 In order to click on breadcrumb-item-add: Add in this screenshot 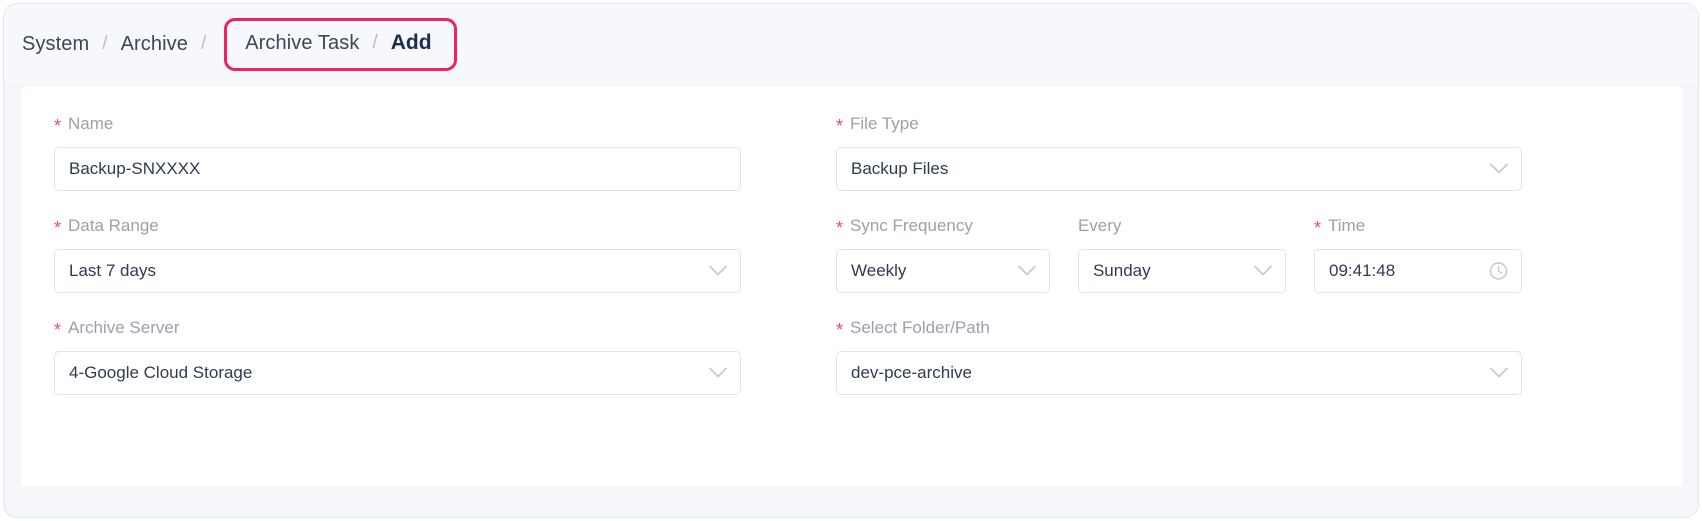, I will do `click(411, 42)`.